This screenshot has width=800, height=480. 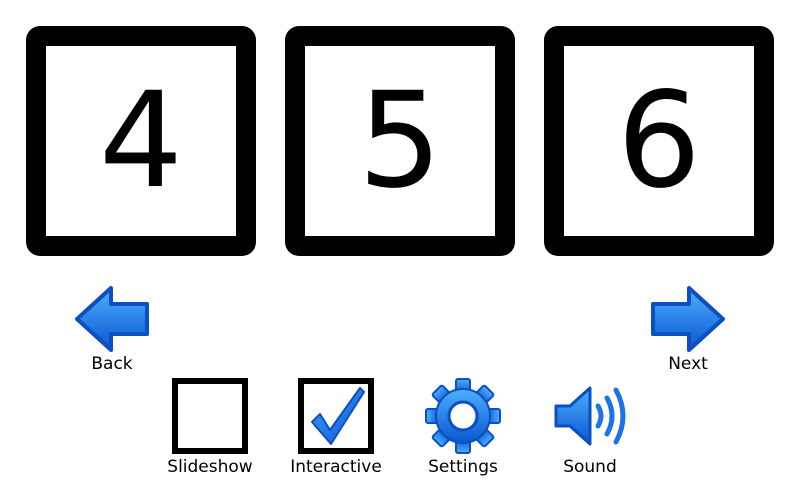 I want to click on settings-button: Settings, so click(x=463, y=427).